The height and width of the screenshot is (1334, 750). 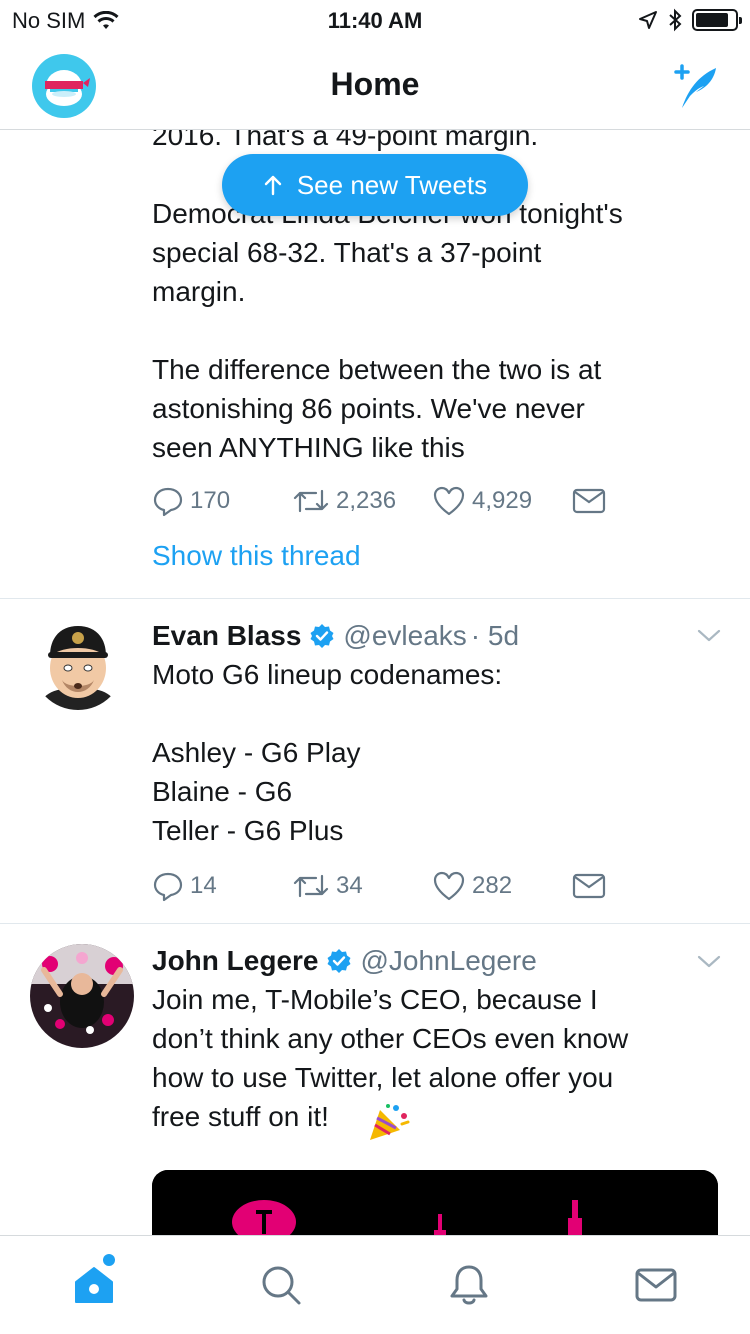 I want to click on author-name: Evan Blass, so click(x=226, y=636).